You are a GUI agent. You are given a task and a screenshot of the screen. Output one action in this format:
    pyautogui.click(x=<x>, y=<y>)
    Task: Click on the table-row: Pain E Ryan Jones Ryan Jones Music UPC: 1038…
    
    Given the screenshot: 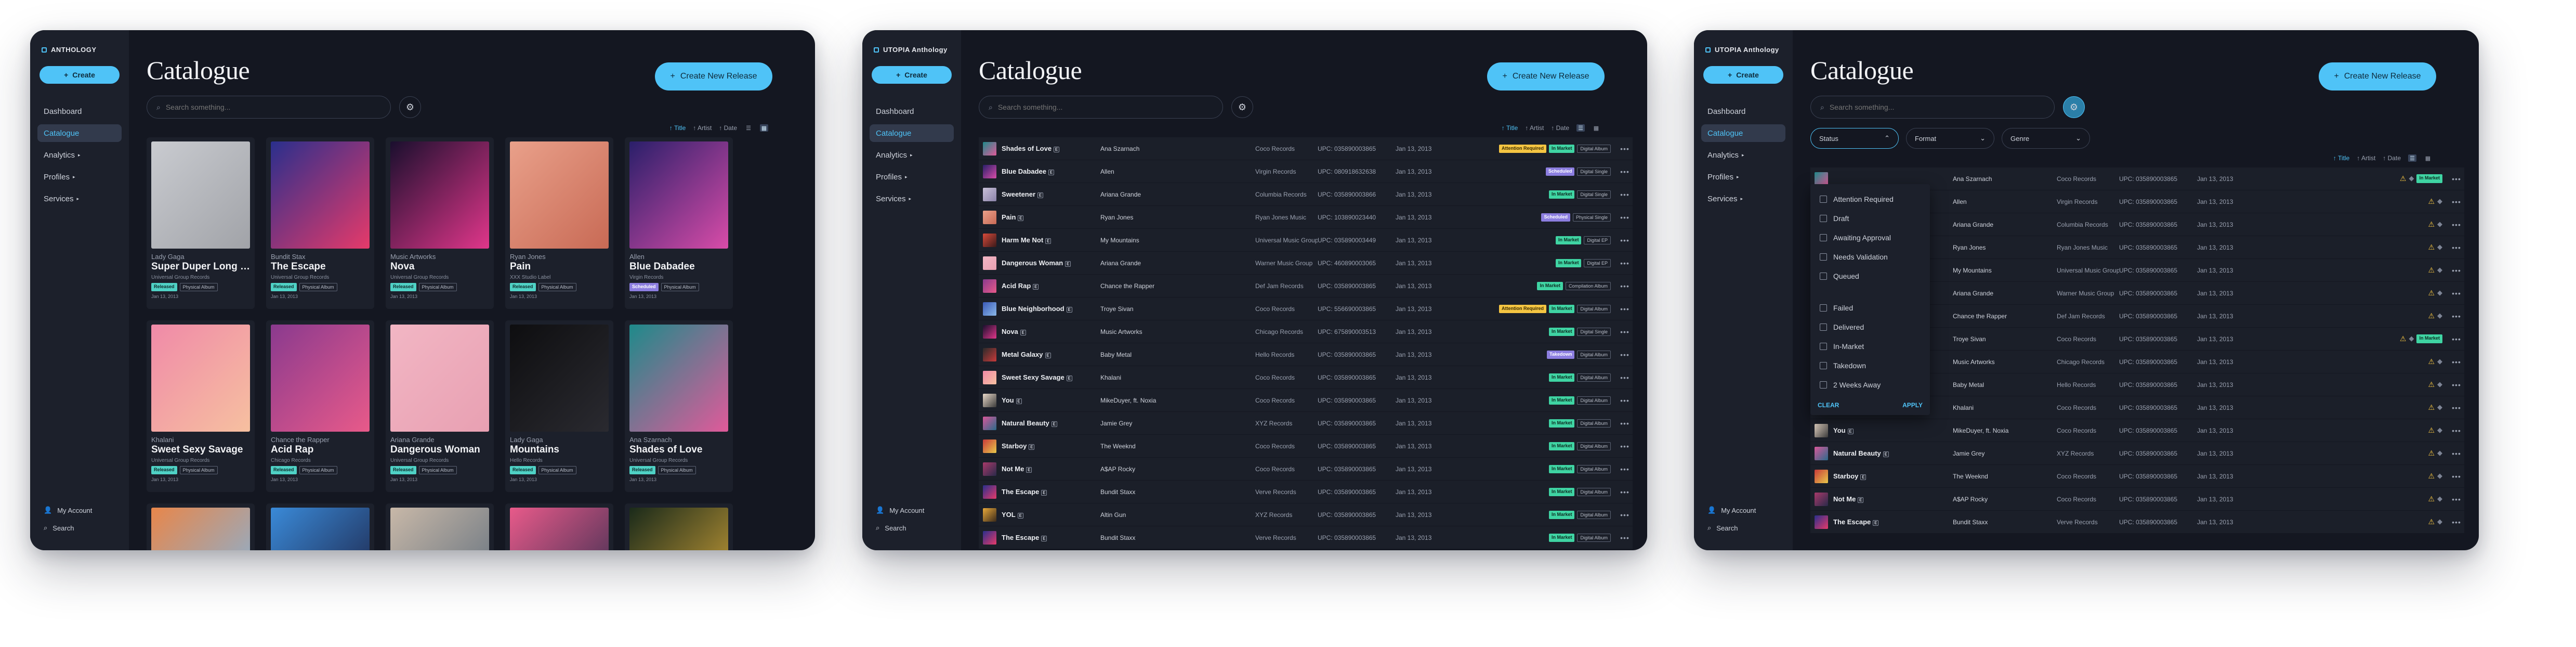 What is the action you would take?
    pyautogui.click(x=1306, y=217)
    